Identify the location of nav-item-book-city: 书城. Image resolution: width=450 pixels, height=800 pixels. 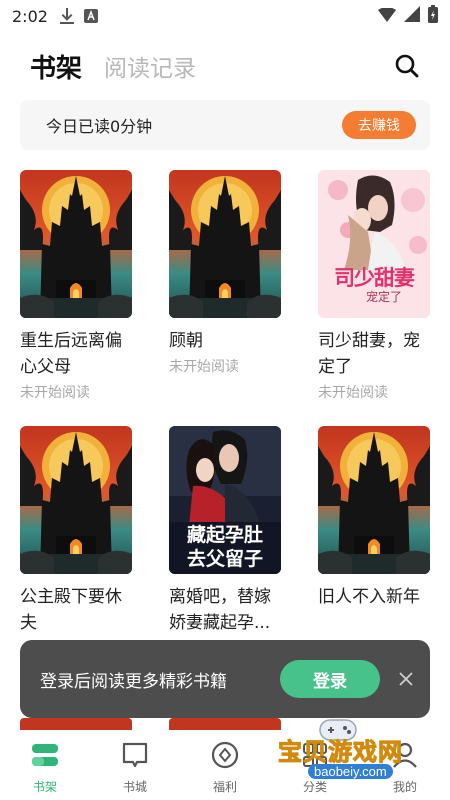
(135, 765).